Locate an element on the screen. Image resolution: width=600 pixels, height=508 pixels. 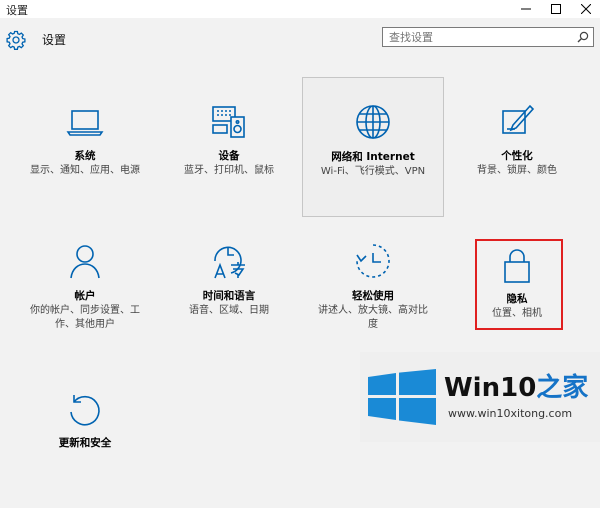
close-button is located at coordinates (584, 9).